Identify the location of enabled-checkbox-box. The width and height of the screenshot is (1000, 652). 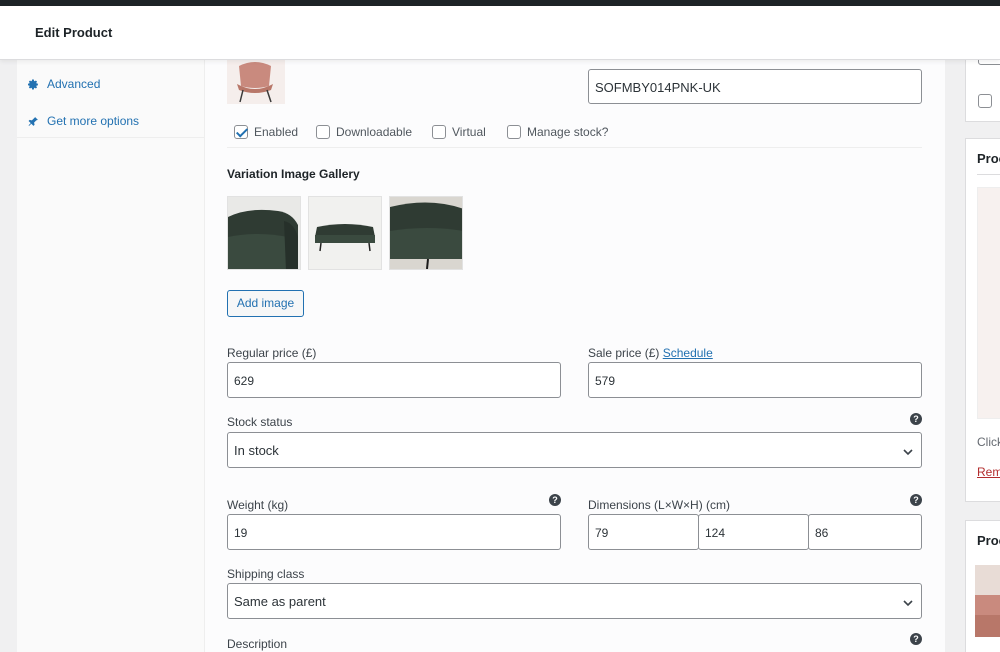
(241, 132).